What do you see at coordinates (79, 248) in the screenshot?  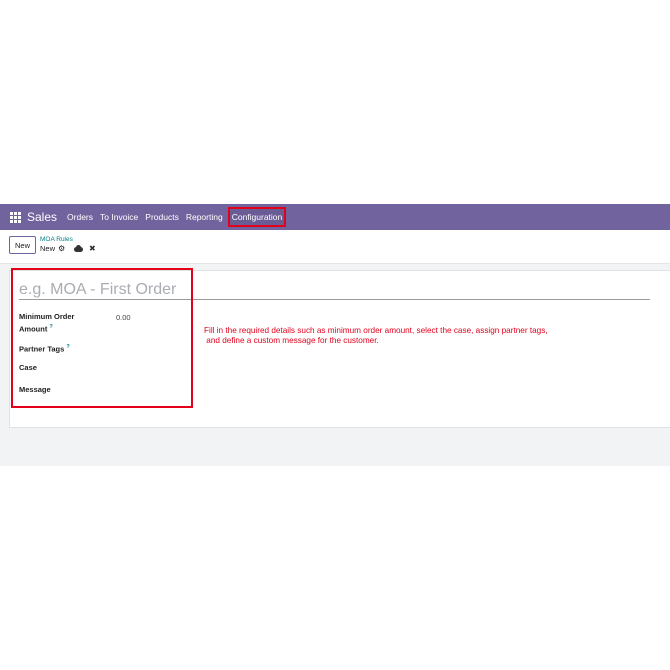 I see `save-cloud-icon` at bounding box center [79, 248].